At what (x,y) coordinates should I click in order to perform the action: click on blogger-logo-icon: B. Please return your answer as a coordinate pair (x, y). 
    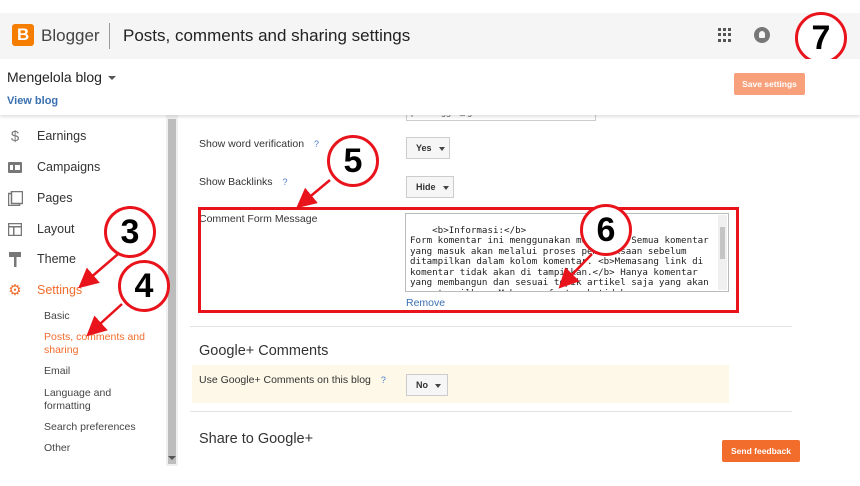
    Looking at the image, I should click on (23, 35).